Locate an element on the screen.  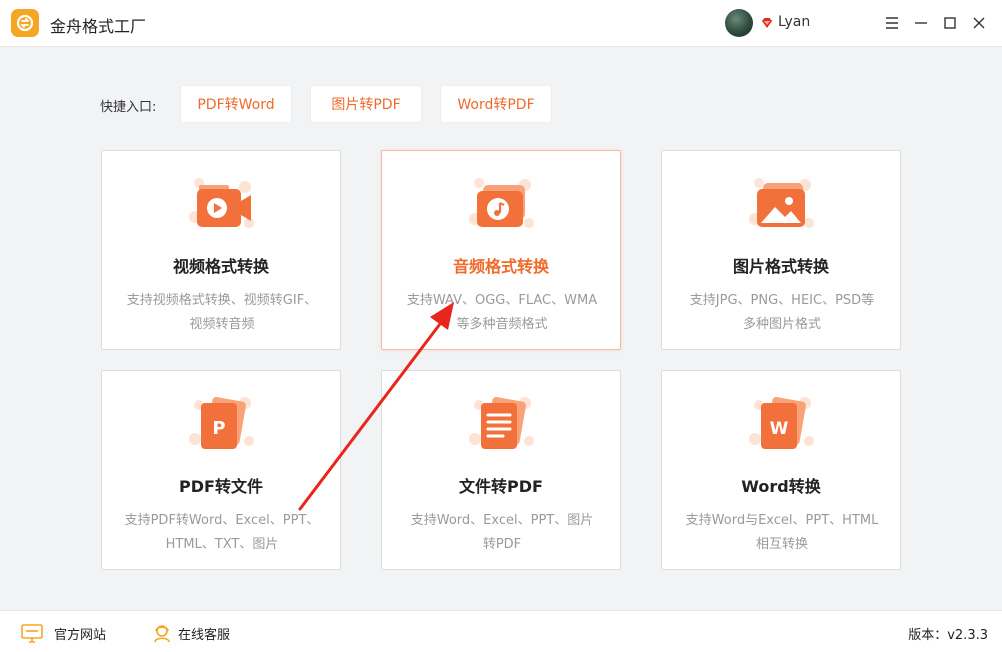
card-description: 支持JPG、PNG、HEIC、PSD等 多种图片格式 is located at coordinates (782, 312).